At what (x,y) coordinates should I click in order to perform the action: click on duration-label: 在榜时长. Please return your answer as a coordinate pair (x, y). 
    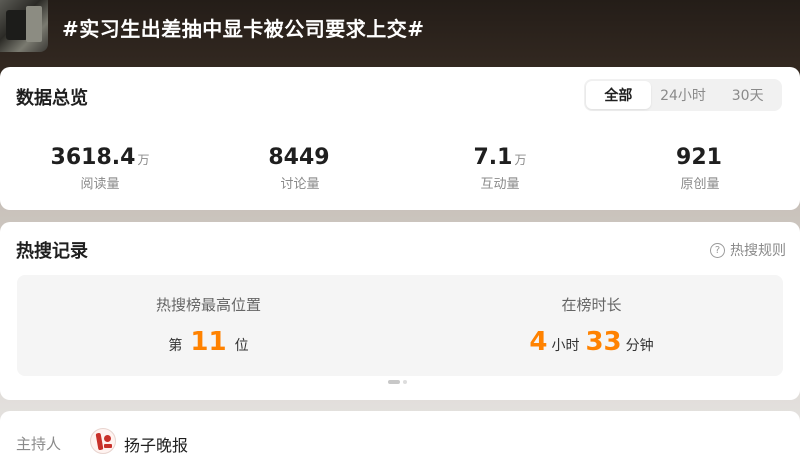
    Looking at the image, I should click on (591, 305).